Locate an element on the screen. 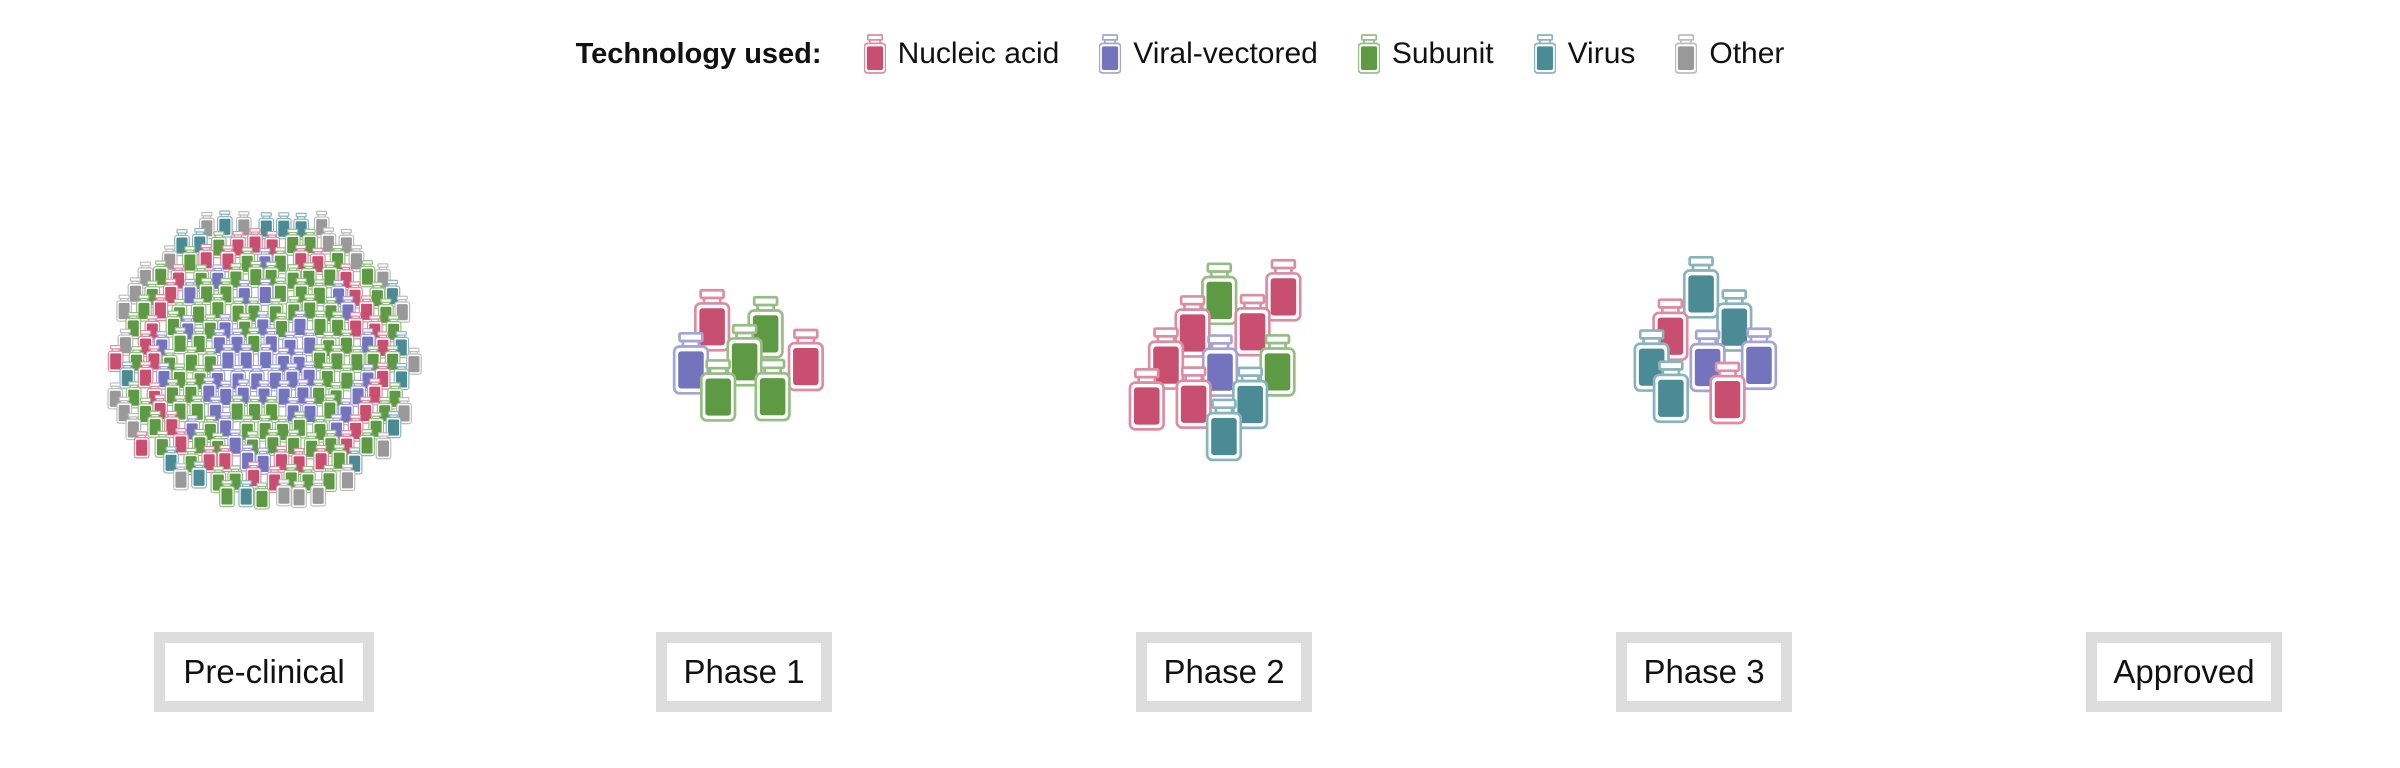 The image size is (2400, 768). stage-label-2: Phase 2 is located at coordinates (1224, 672).